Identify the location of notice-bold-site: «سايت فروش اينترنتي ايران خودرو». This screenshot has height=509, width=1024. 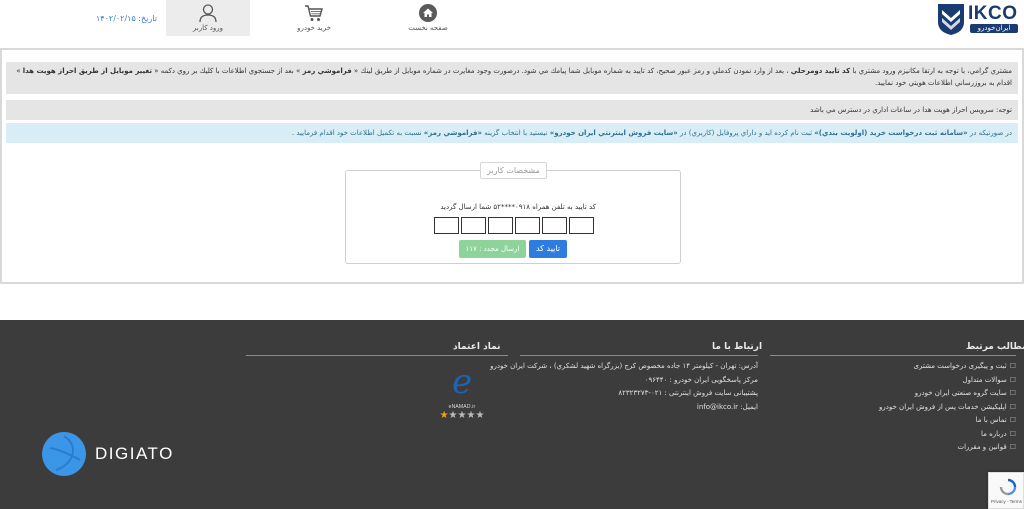
(613, 133).